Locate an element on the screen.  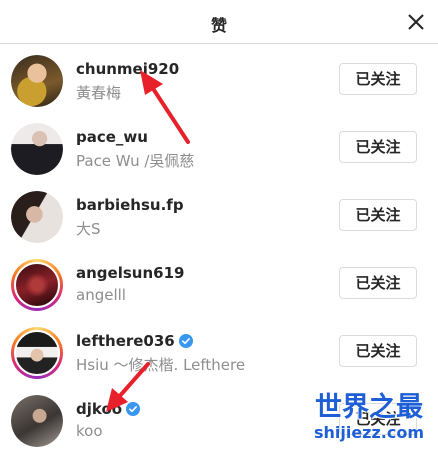
list-item: barbiehsu.fp 大S 已关注 is located at coordinates (219, 217).